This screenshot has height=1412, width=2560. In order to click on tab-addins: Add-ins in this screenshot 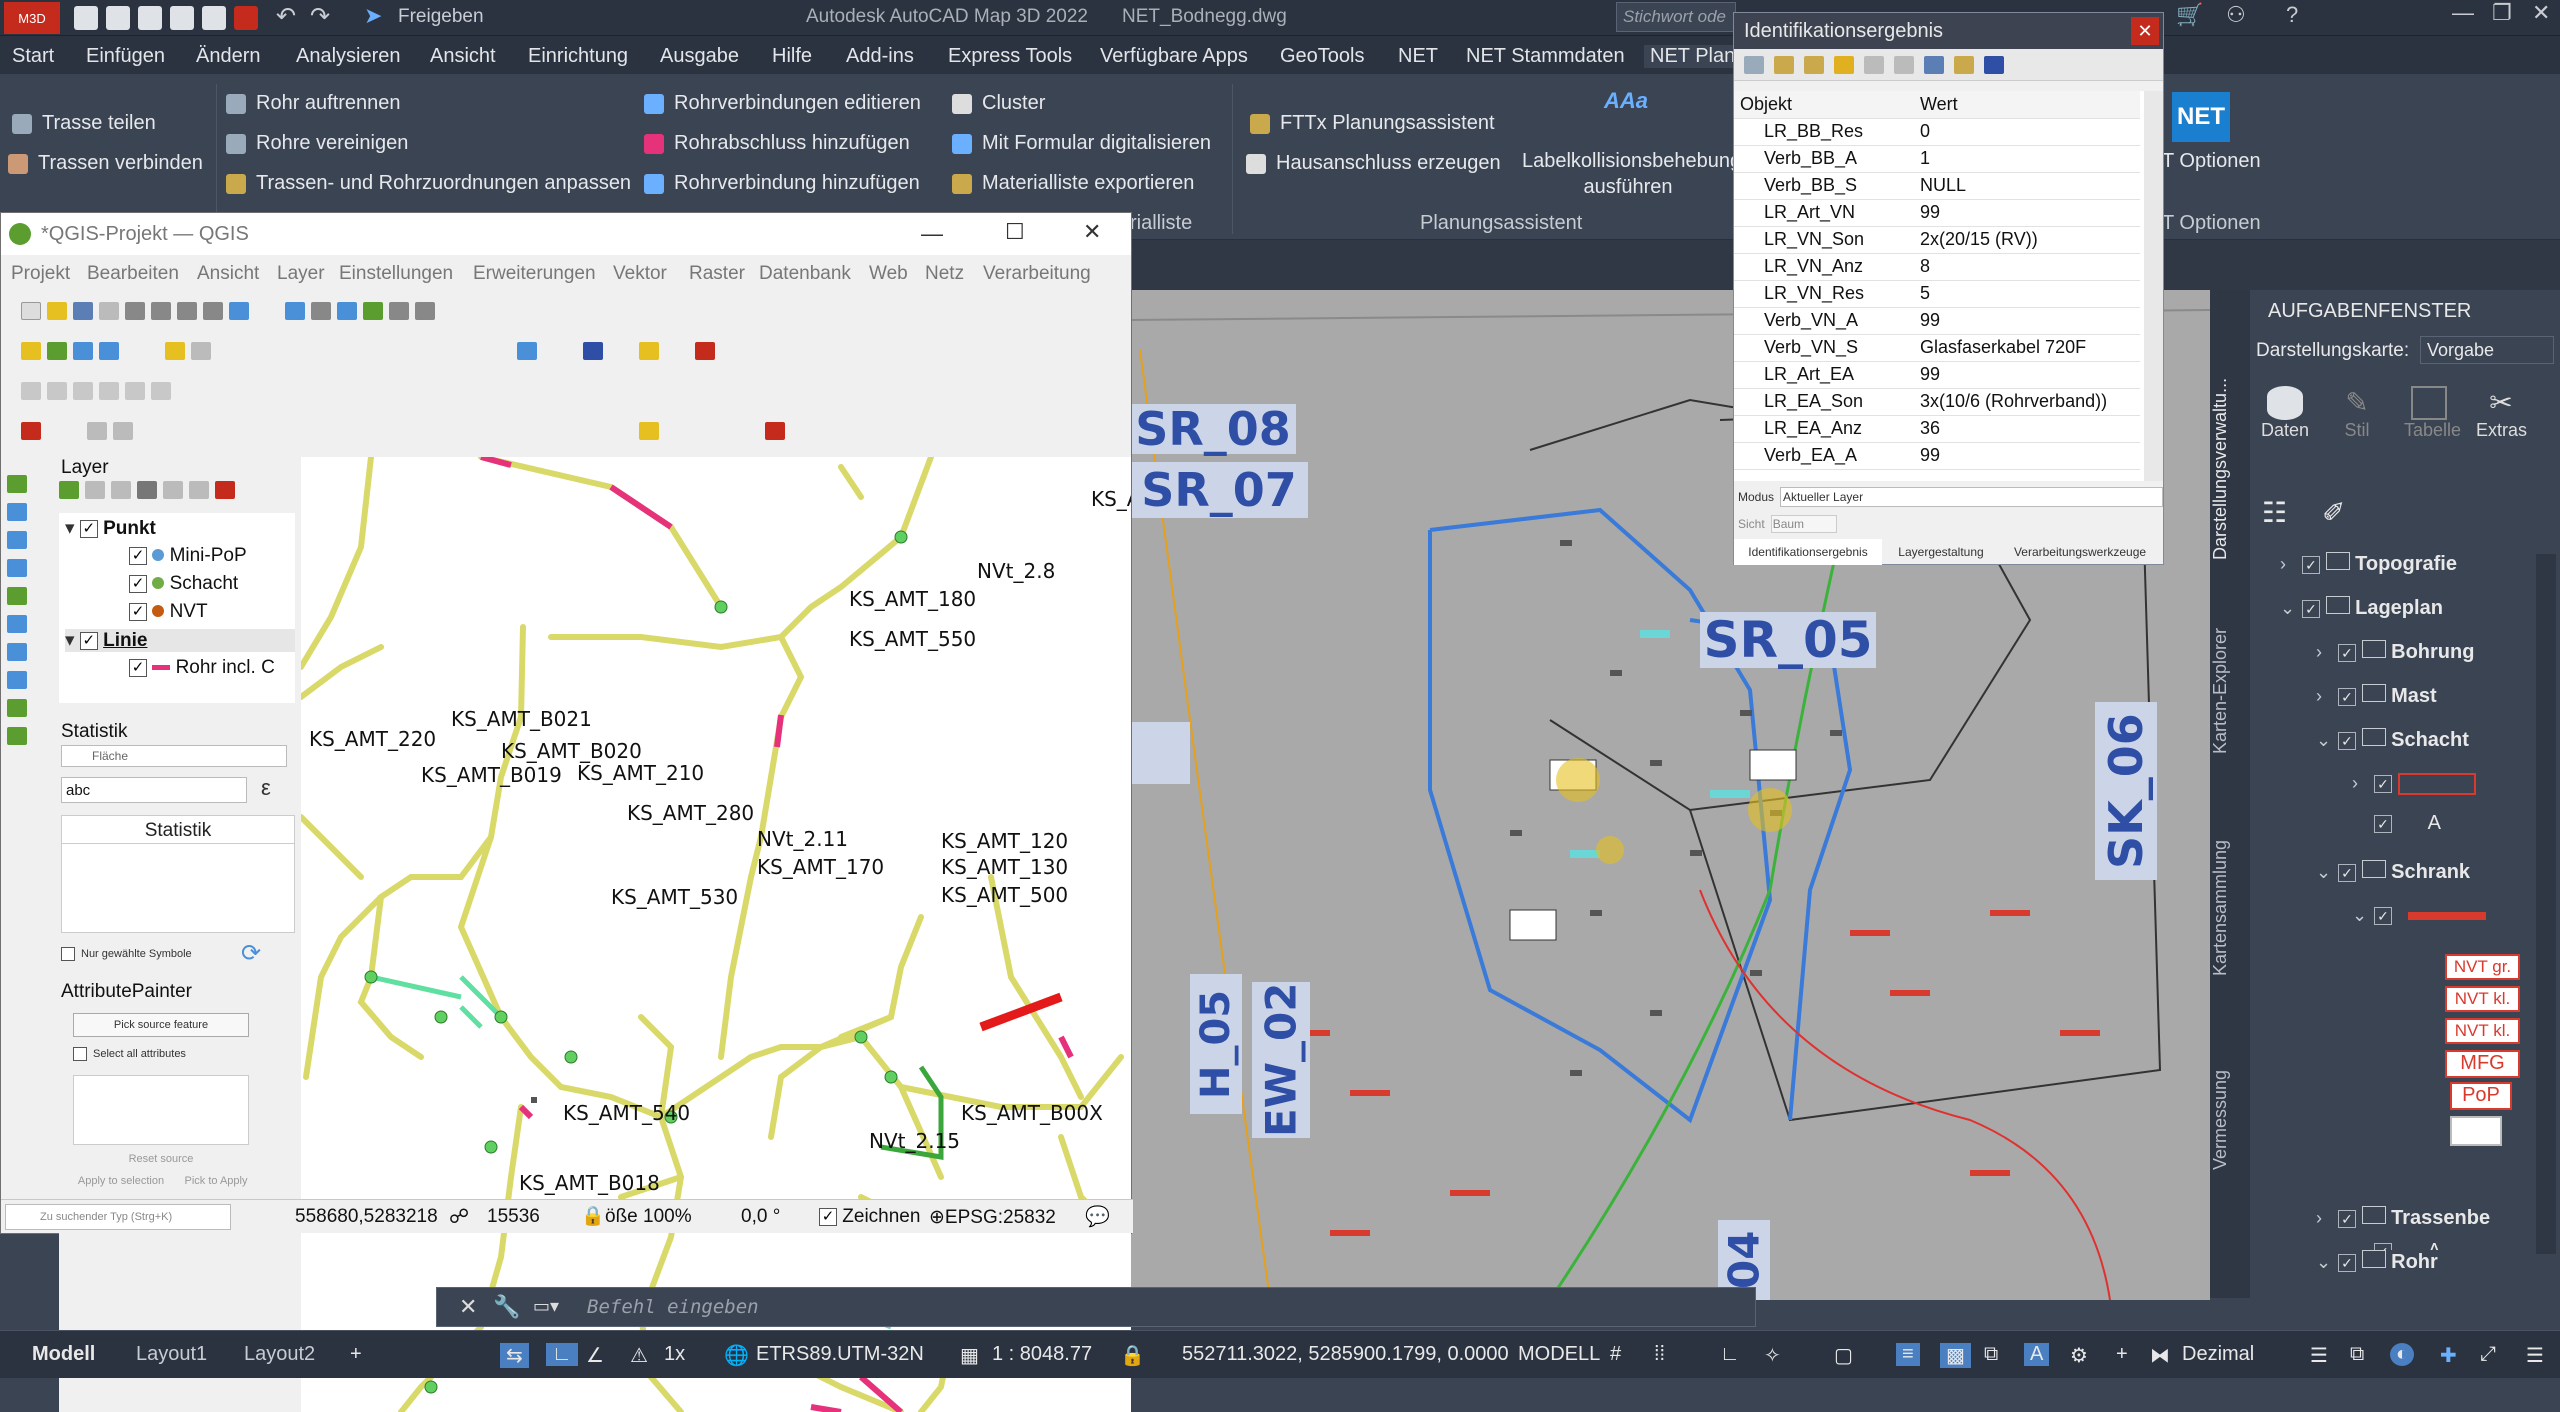, I will do `click(880, 56)`.